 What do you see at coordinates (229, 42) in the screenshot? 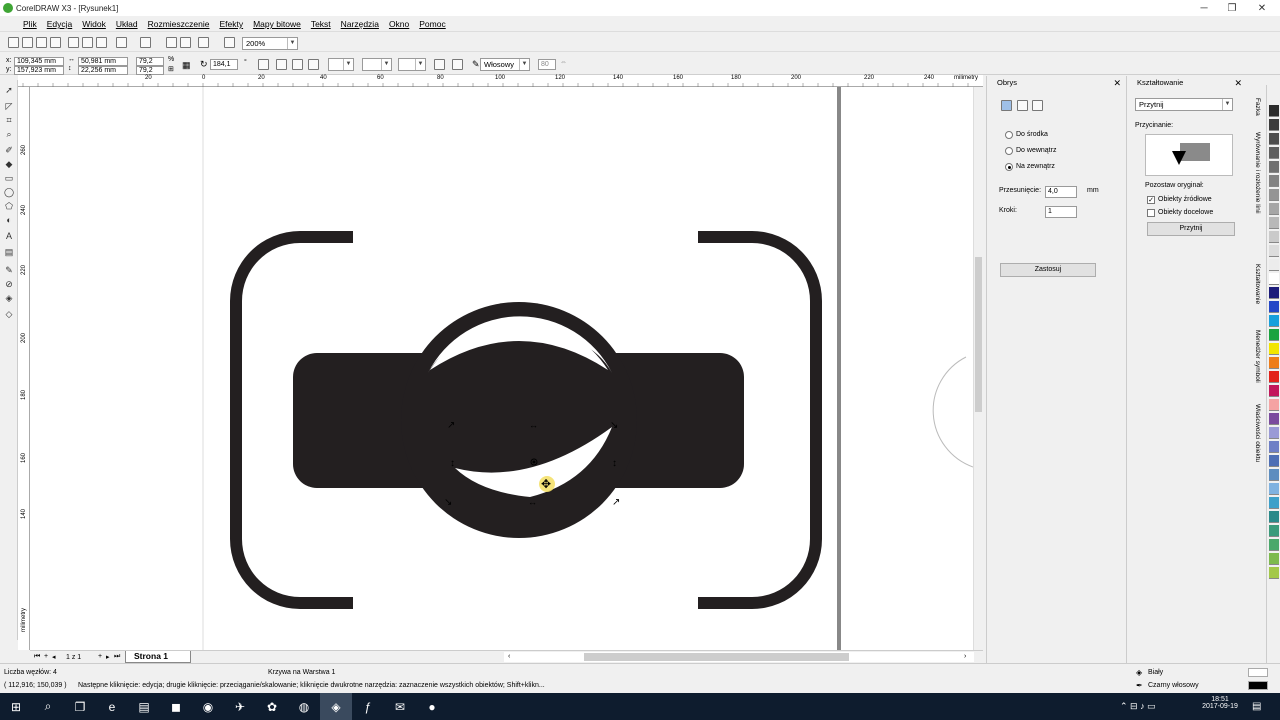
I see `welcome-icon` at bounding box center [229, 42].